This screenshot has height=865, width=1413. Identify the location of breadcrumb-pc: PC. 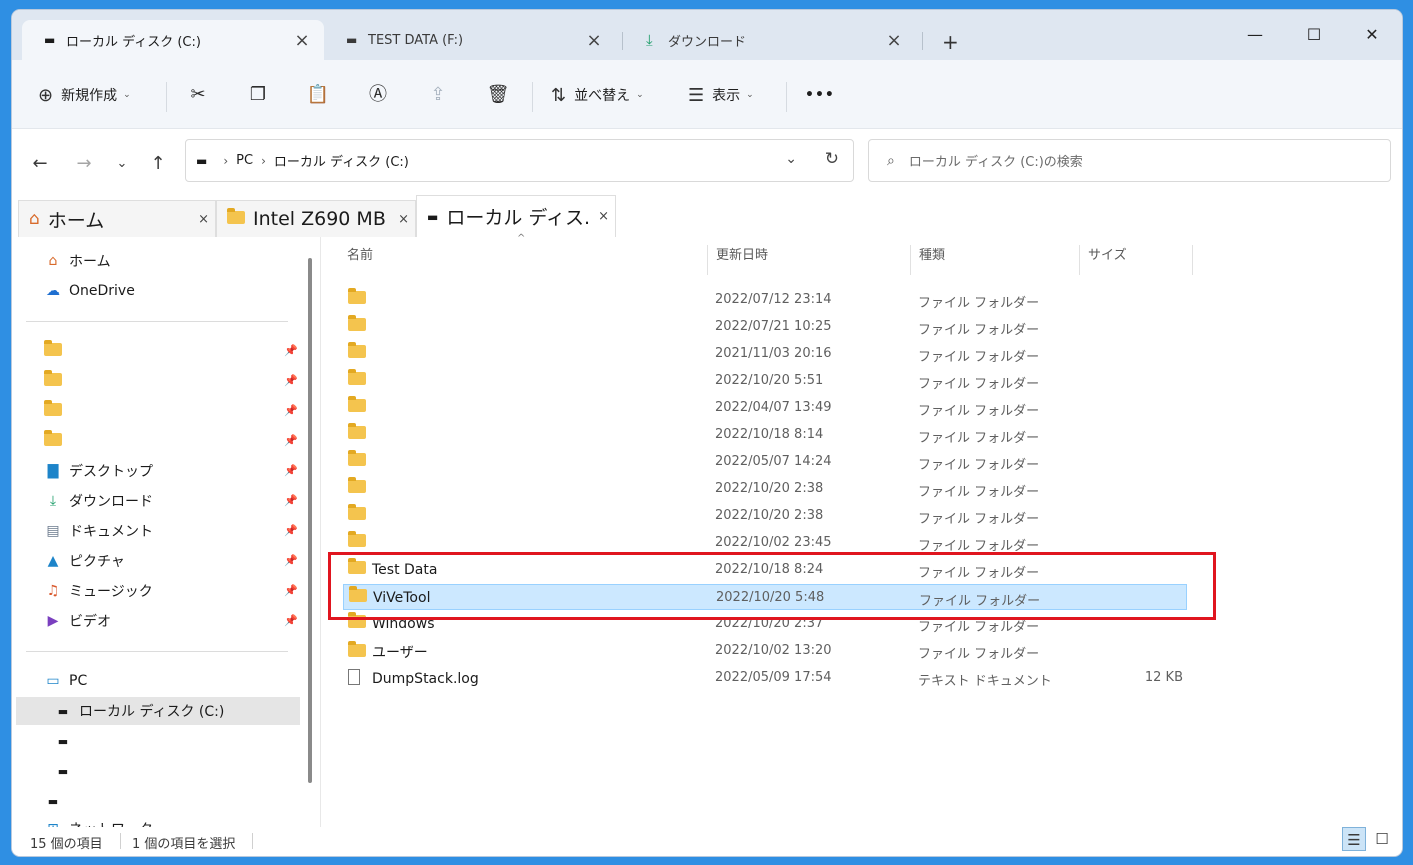
(244, 160).